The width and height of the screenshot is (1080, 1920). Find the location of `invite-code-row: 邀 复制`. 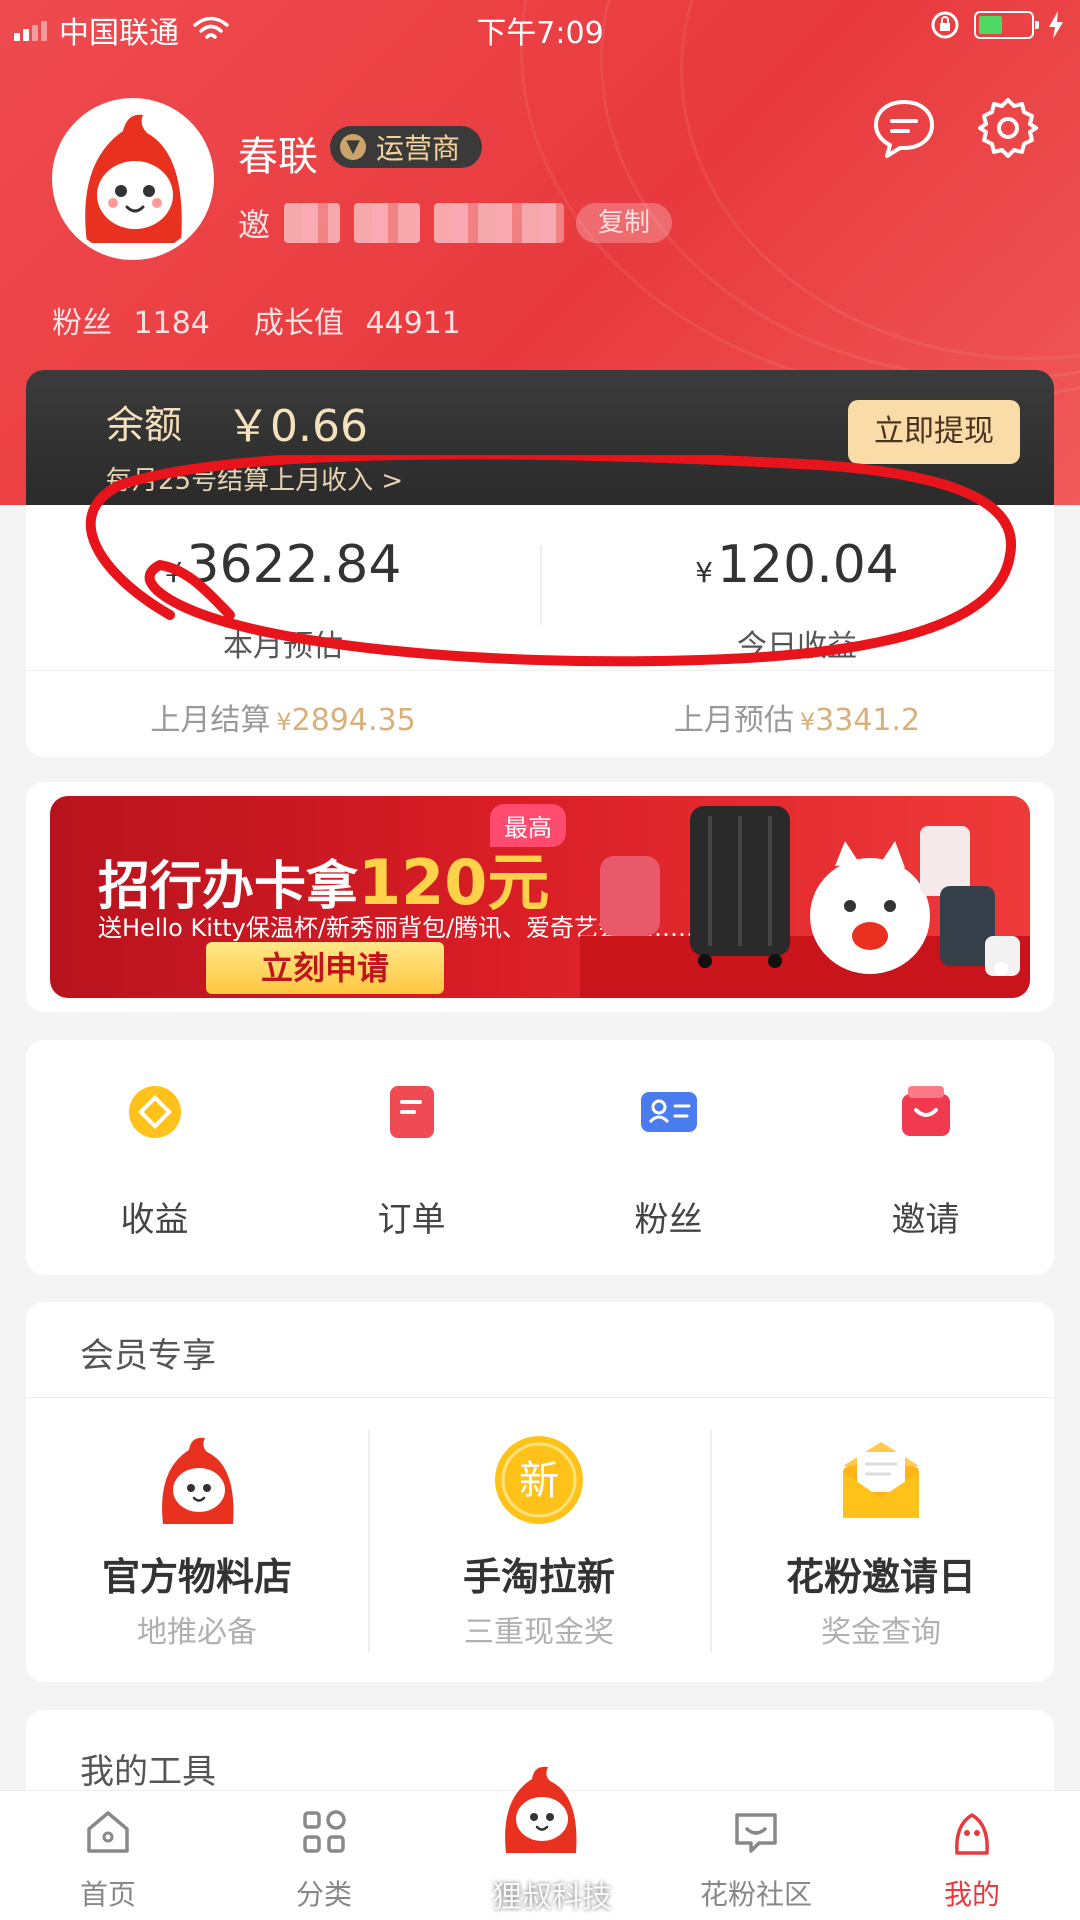

invite-code-row: 邀 复制 is located at coordinates (455, 223).